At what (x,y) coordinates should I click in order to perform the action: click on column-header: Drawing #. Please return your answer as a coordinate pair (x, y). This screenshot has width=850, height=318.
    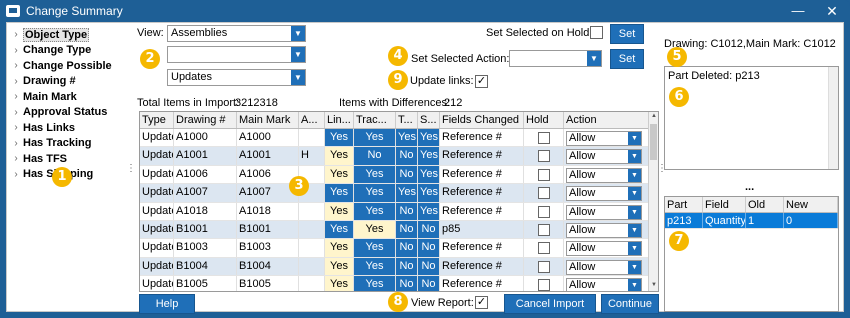
    Looking at the image, I should click on (205, 120).